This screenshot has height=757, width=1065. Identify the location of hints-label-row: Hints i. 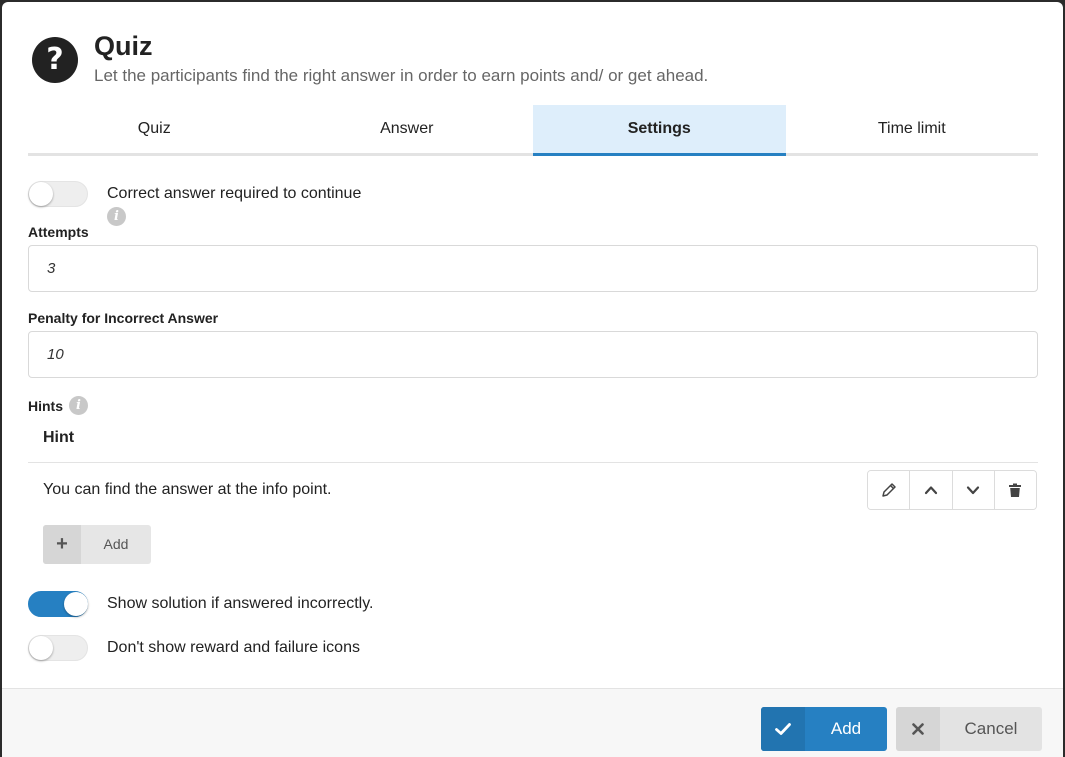
(58, 405).